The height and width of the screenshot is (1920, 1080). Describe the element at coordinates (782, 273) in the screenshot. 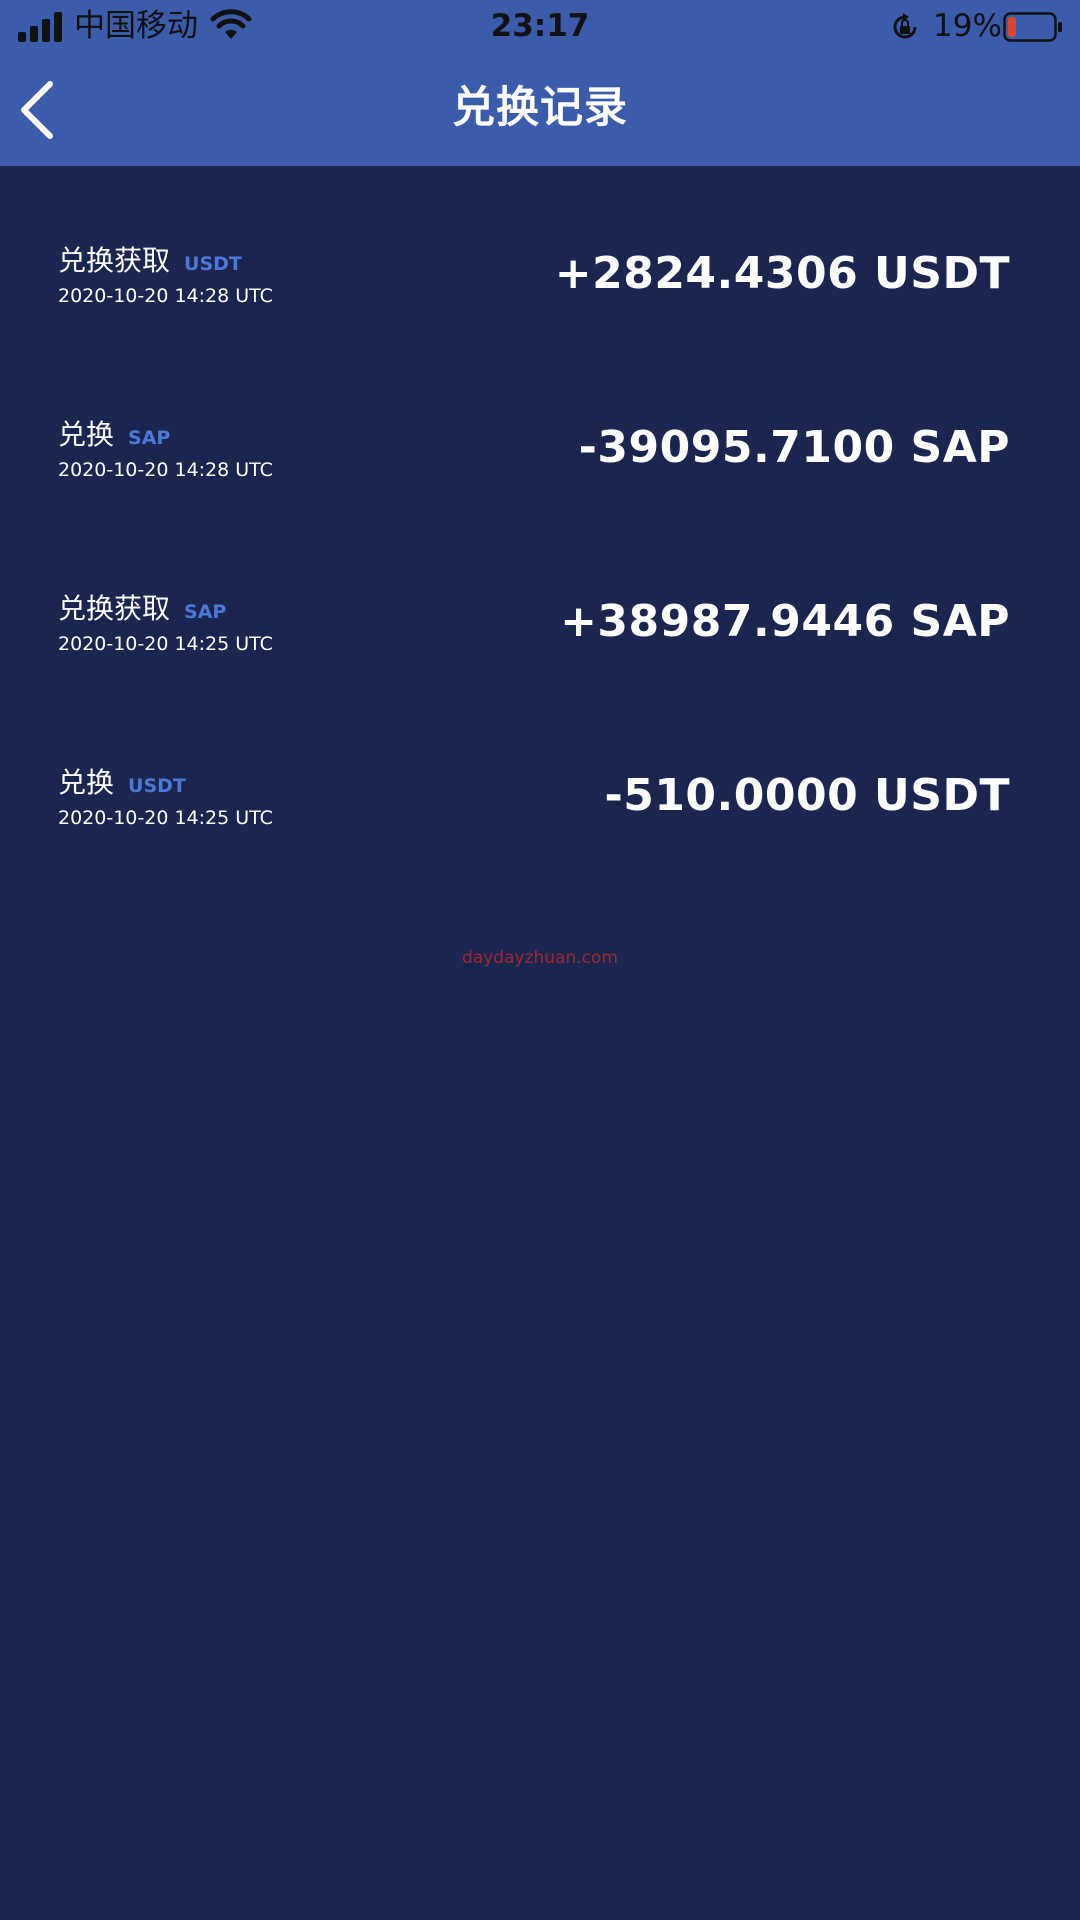

I see `record-amount: +2824.4306 USDT` at that location.